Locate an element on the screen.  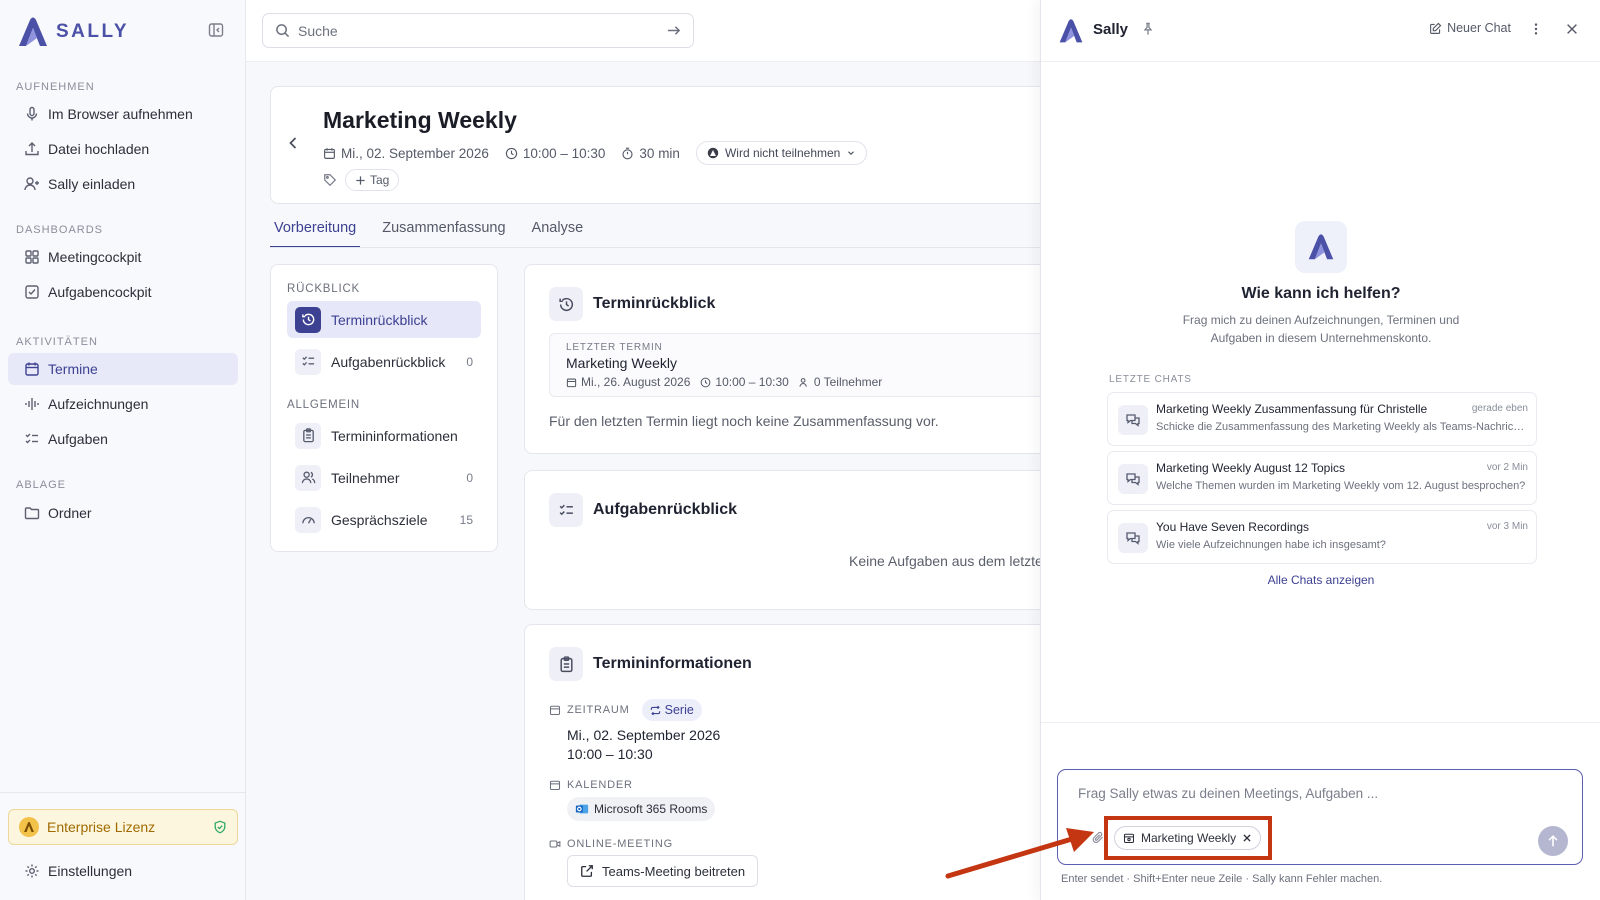
period-time: 10:00 – 10:30 is located at coordinates (610, 754).